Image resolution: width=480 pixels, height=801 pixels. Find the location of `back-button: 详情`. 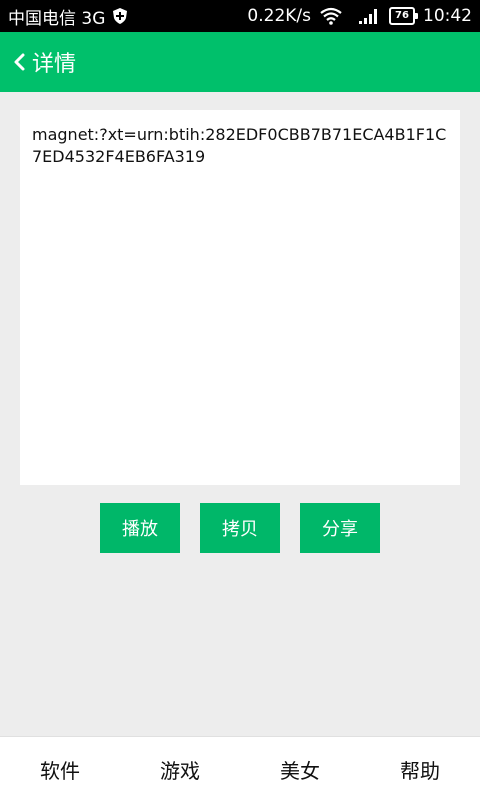

back-button: 详情 is located at coordinates (44, 62).